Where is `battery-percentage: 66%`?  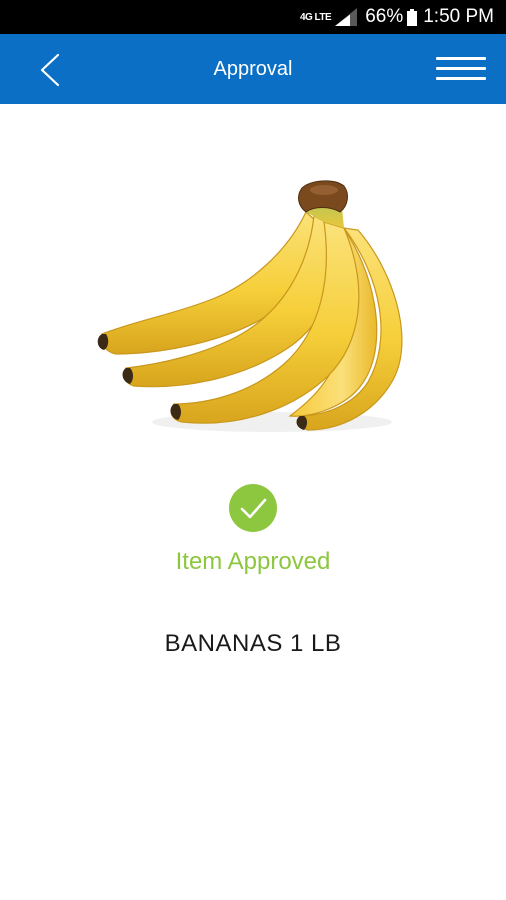 battery-percentage: 66% is located at coordinates (384, 16).